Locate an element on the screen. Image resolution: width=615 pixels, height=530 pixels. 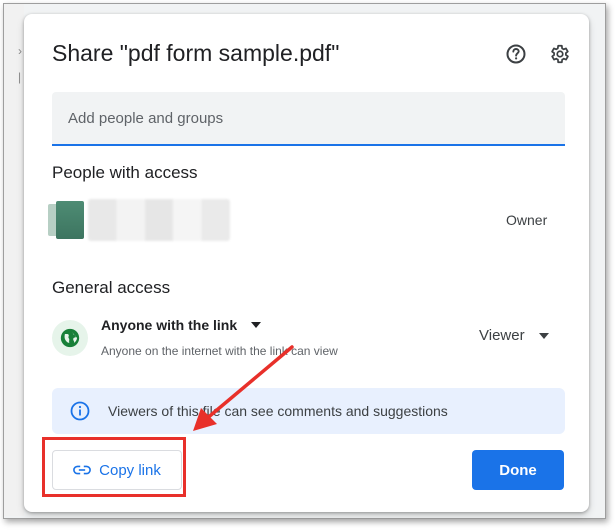
add-people-input is located at coordinates (308, 119).